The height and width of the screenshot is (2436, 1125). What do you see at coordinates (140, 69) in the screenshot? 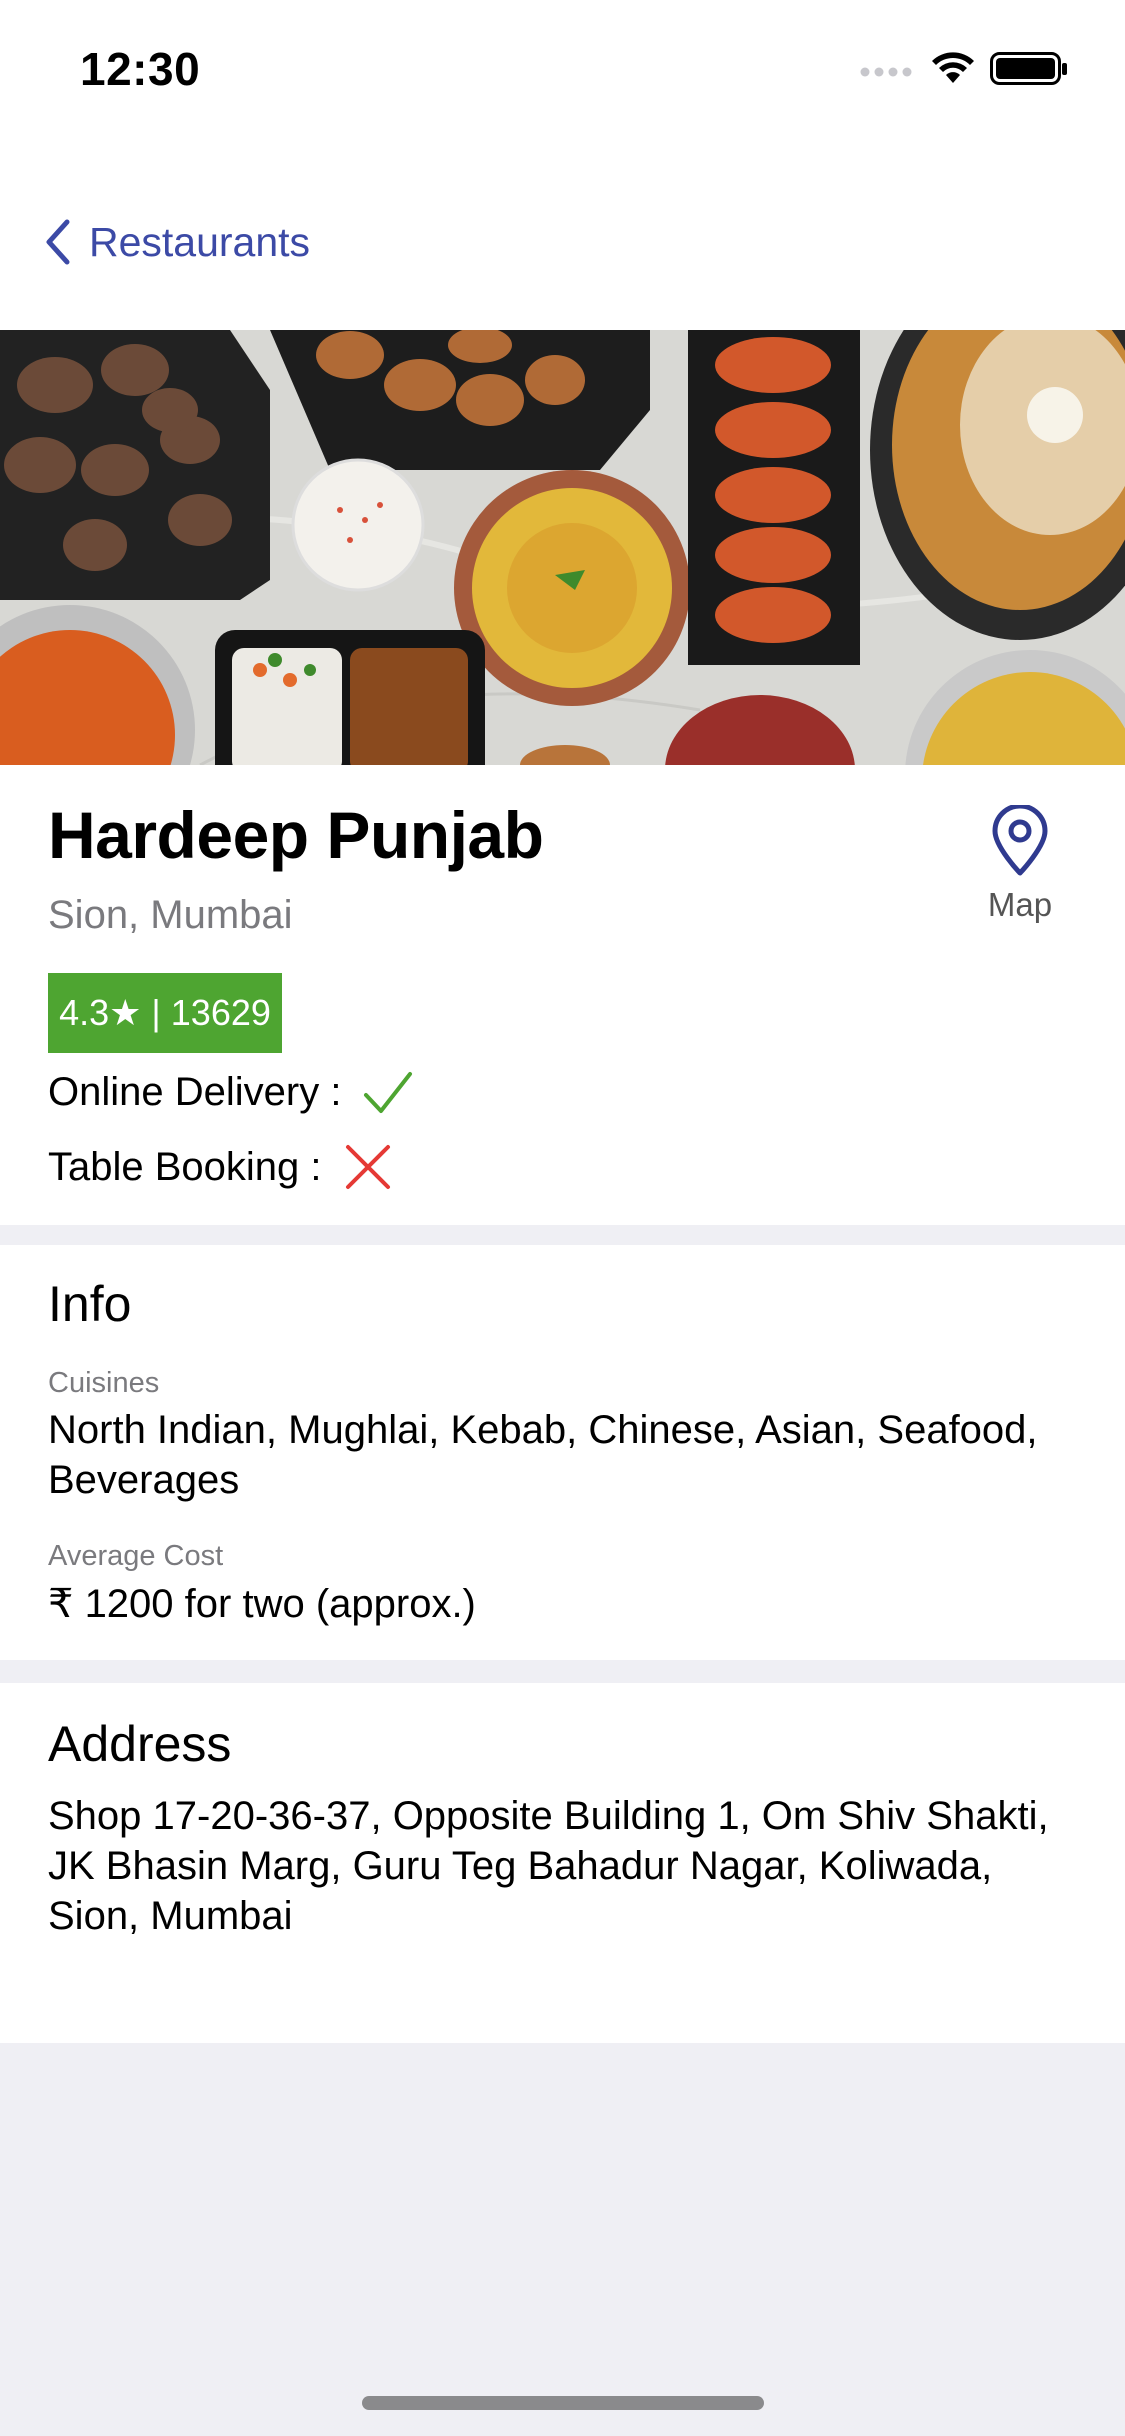
I see `status-time: 12:30` at bounding box center [140, 69].